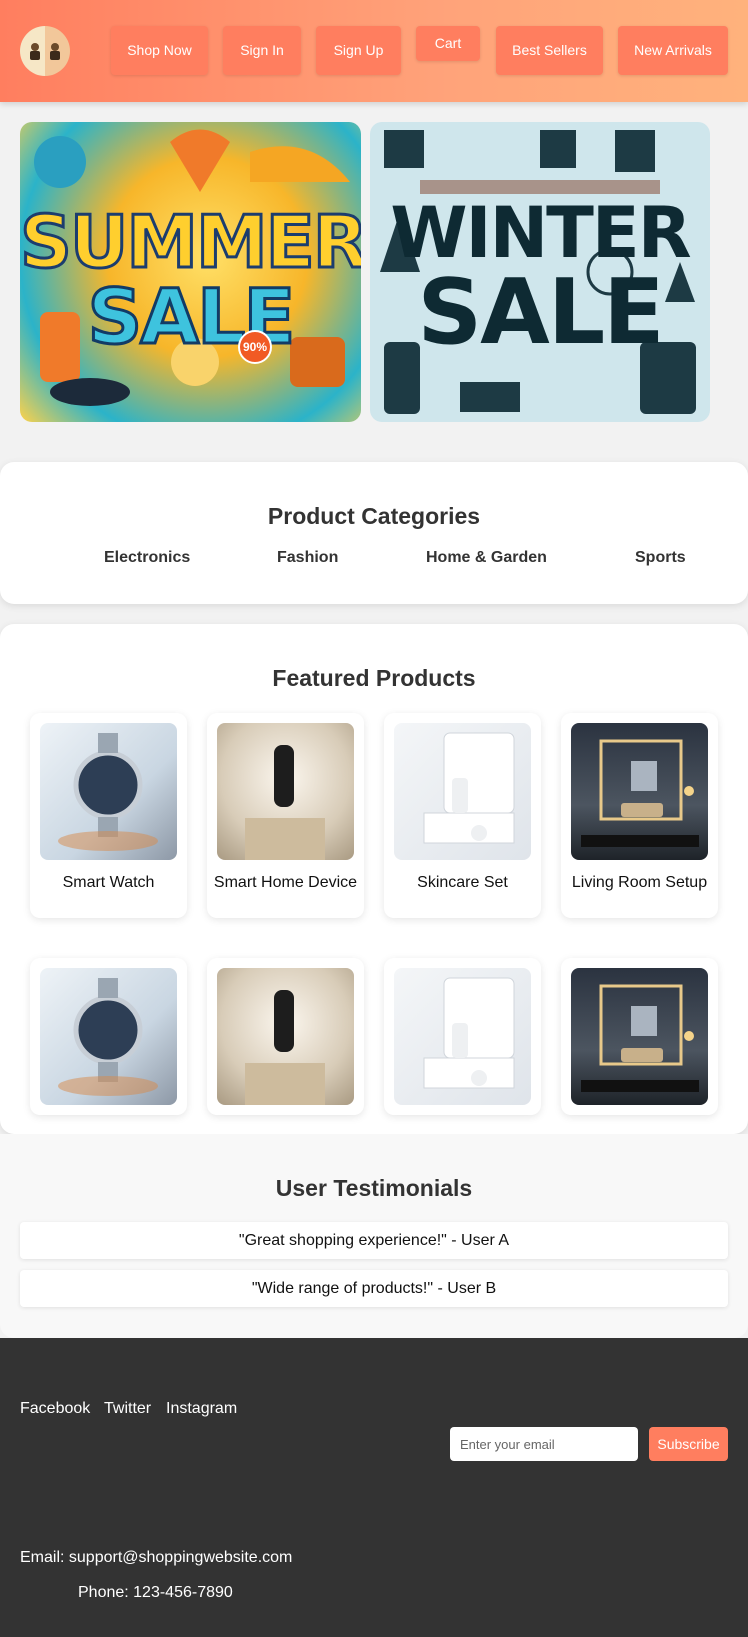 Image resolution: width=748 pixels, height=1637 pixels. I want to click on category-electronics: Electronics, so click(147, 558).